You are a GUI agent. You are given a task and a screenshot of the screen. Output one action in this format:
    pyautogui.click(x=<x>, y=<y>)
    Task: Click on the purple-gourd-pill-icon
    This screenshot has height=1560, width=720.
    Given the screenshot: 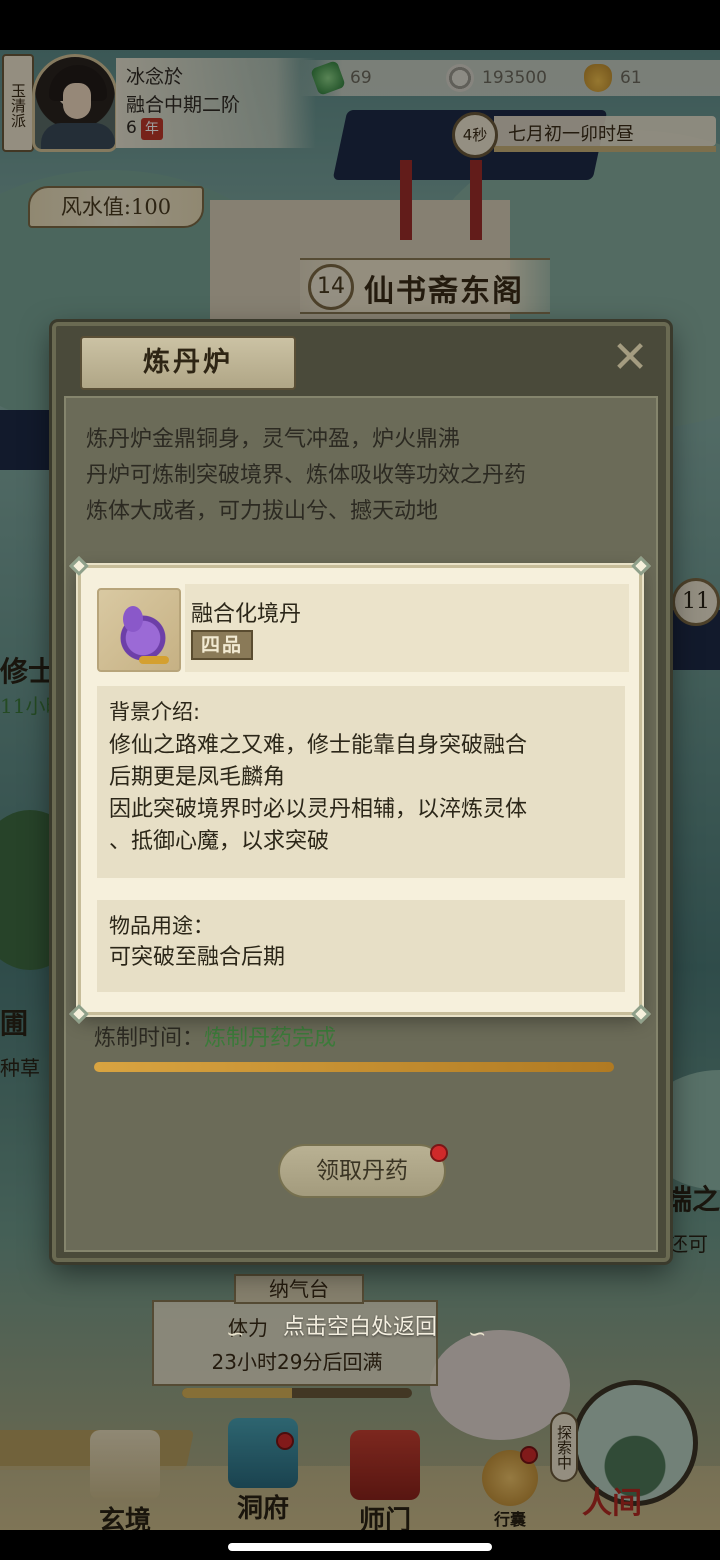 What is the action you would take?
    pyautogui.click(x=139, y=630)
    